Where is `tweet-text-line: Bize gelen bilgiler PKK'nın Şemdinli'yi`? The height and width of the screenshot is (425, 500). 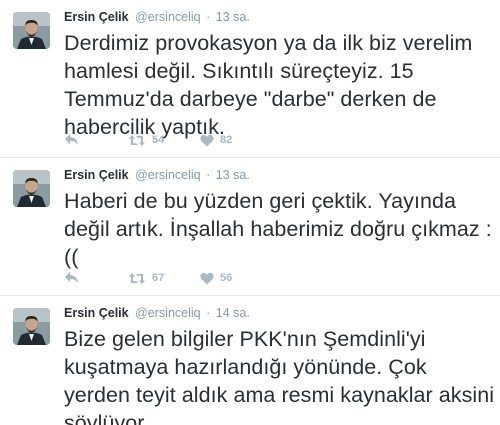 tweet-text-line: Bize gelen bilgiler PKK'nın Şemdinli'yi is located at coordinates (245, 339).